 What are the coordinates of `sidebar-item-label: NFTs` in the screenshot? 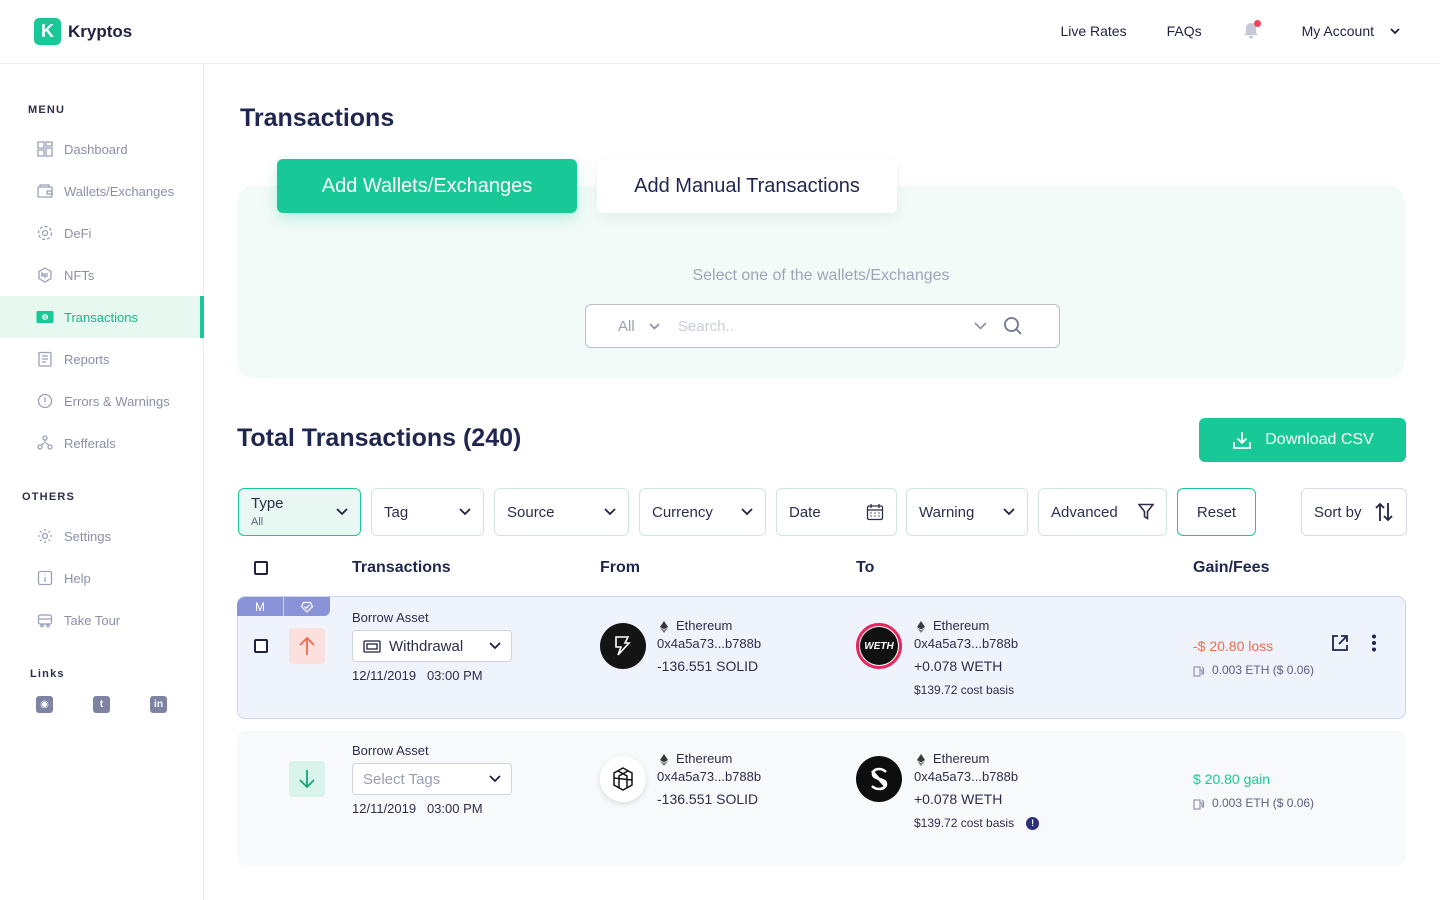 It's located at (79, 275).